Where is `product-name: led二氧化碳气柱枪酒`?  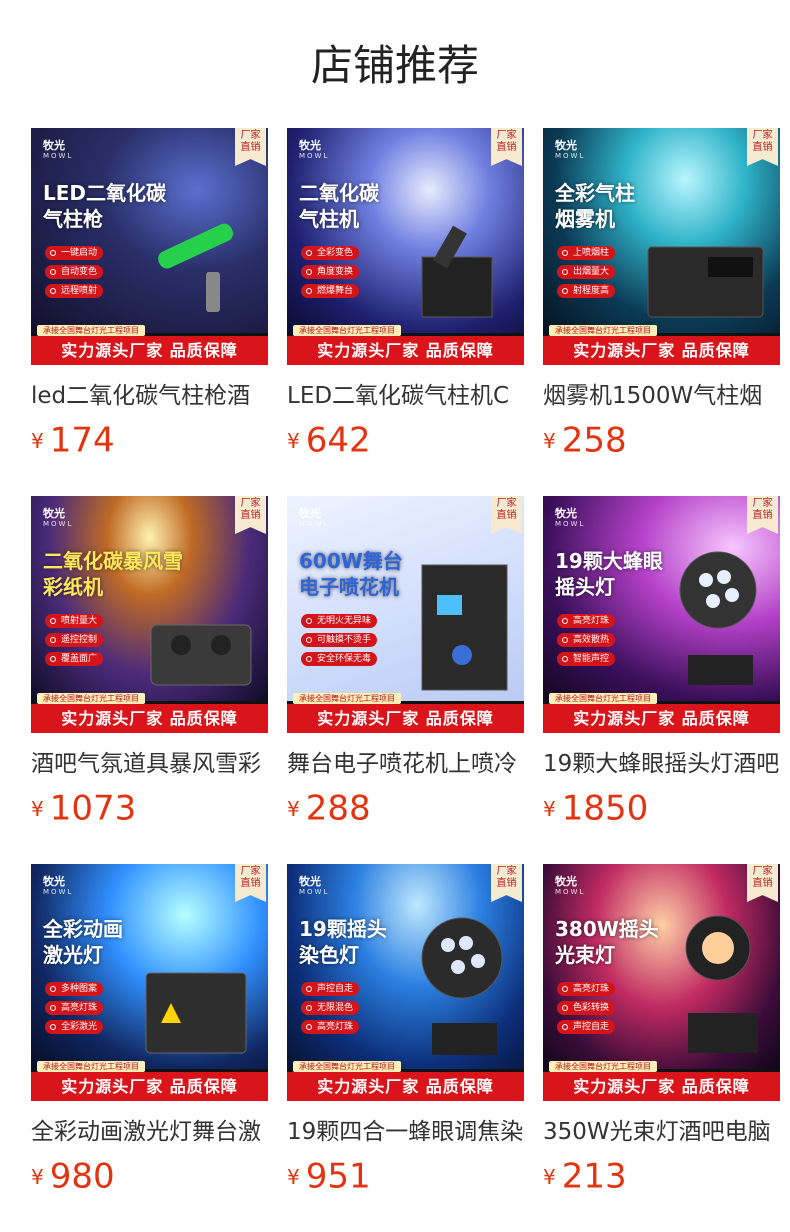
product-name: led二氧化碳气柱枪酒 is located at coordinates (149, 396).